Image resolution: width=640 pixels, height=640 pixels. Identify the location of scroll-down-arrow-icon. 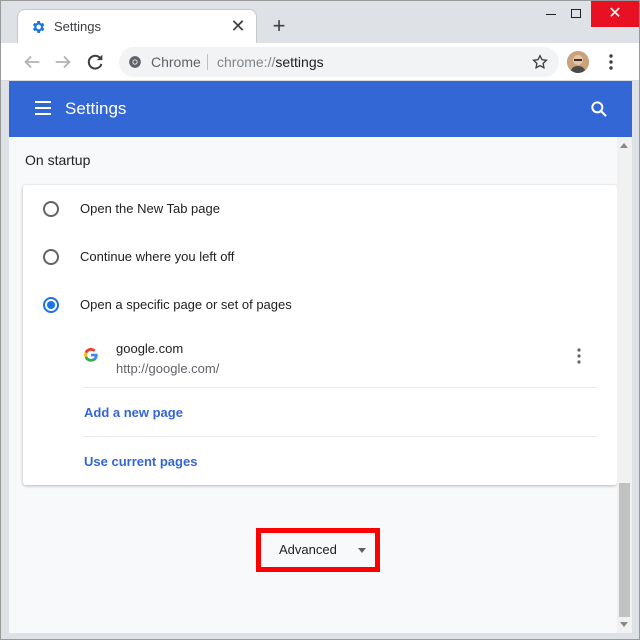
(624, 624).